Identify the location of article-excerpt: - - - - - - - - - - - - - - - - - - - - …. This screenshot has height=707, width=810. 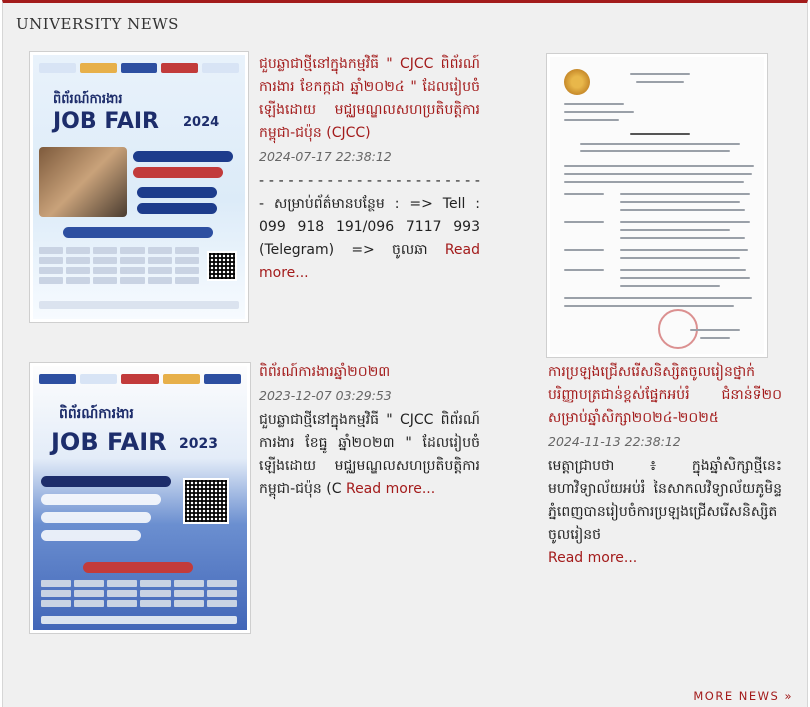
(369, 227).